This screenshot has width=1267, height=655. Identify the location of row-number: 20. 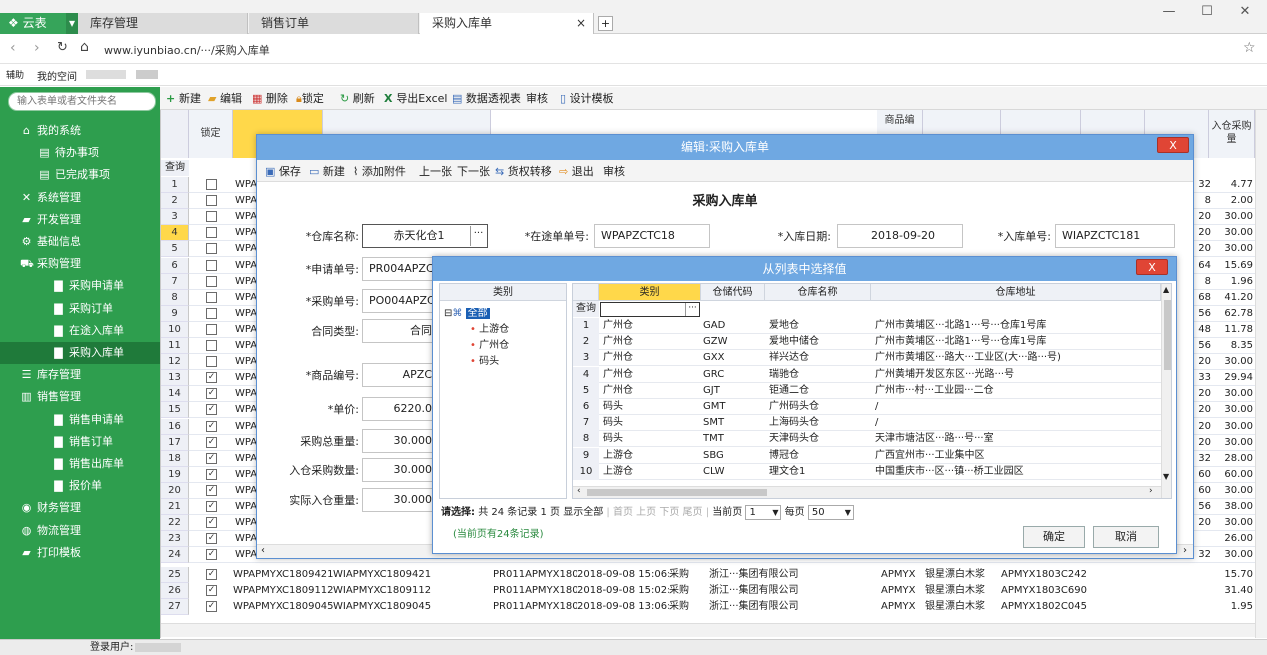
(175, 490).